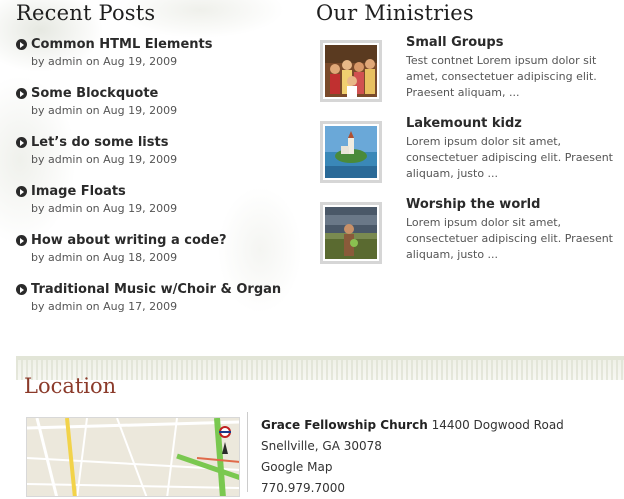 This screenshot has width=624, height=499. Describe the element at coordinates (454, 42) in the screenshot. I see `ministry-title-link: Small Groups` at that location.